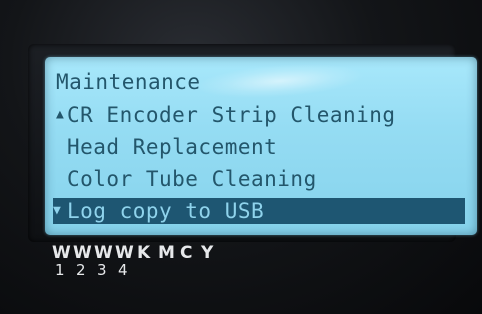 This screenshot has width=482, height=314. What do you see at coordinates (102, 270) in the screenshot?
I see `ink-slot-number: 3` at bounding box center [102, 270].